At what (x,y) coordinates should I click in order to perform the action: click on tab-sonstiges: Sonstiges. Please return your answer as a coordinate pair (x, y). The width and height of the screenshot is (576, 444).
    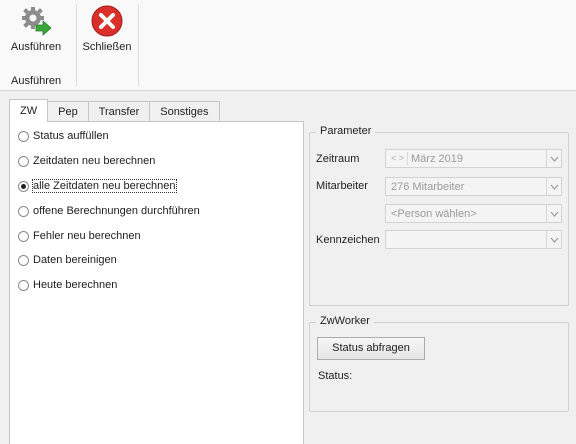
    Looking at the image, I should click on (184, 111).